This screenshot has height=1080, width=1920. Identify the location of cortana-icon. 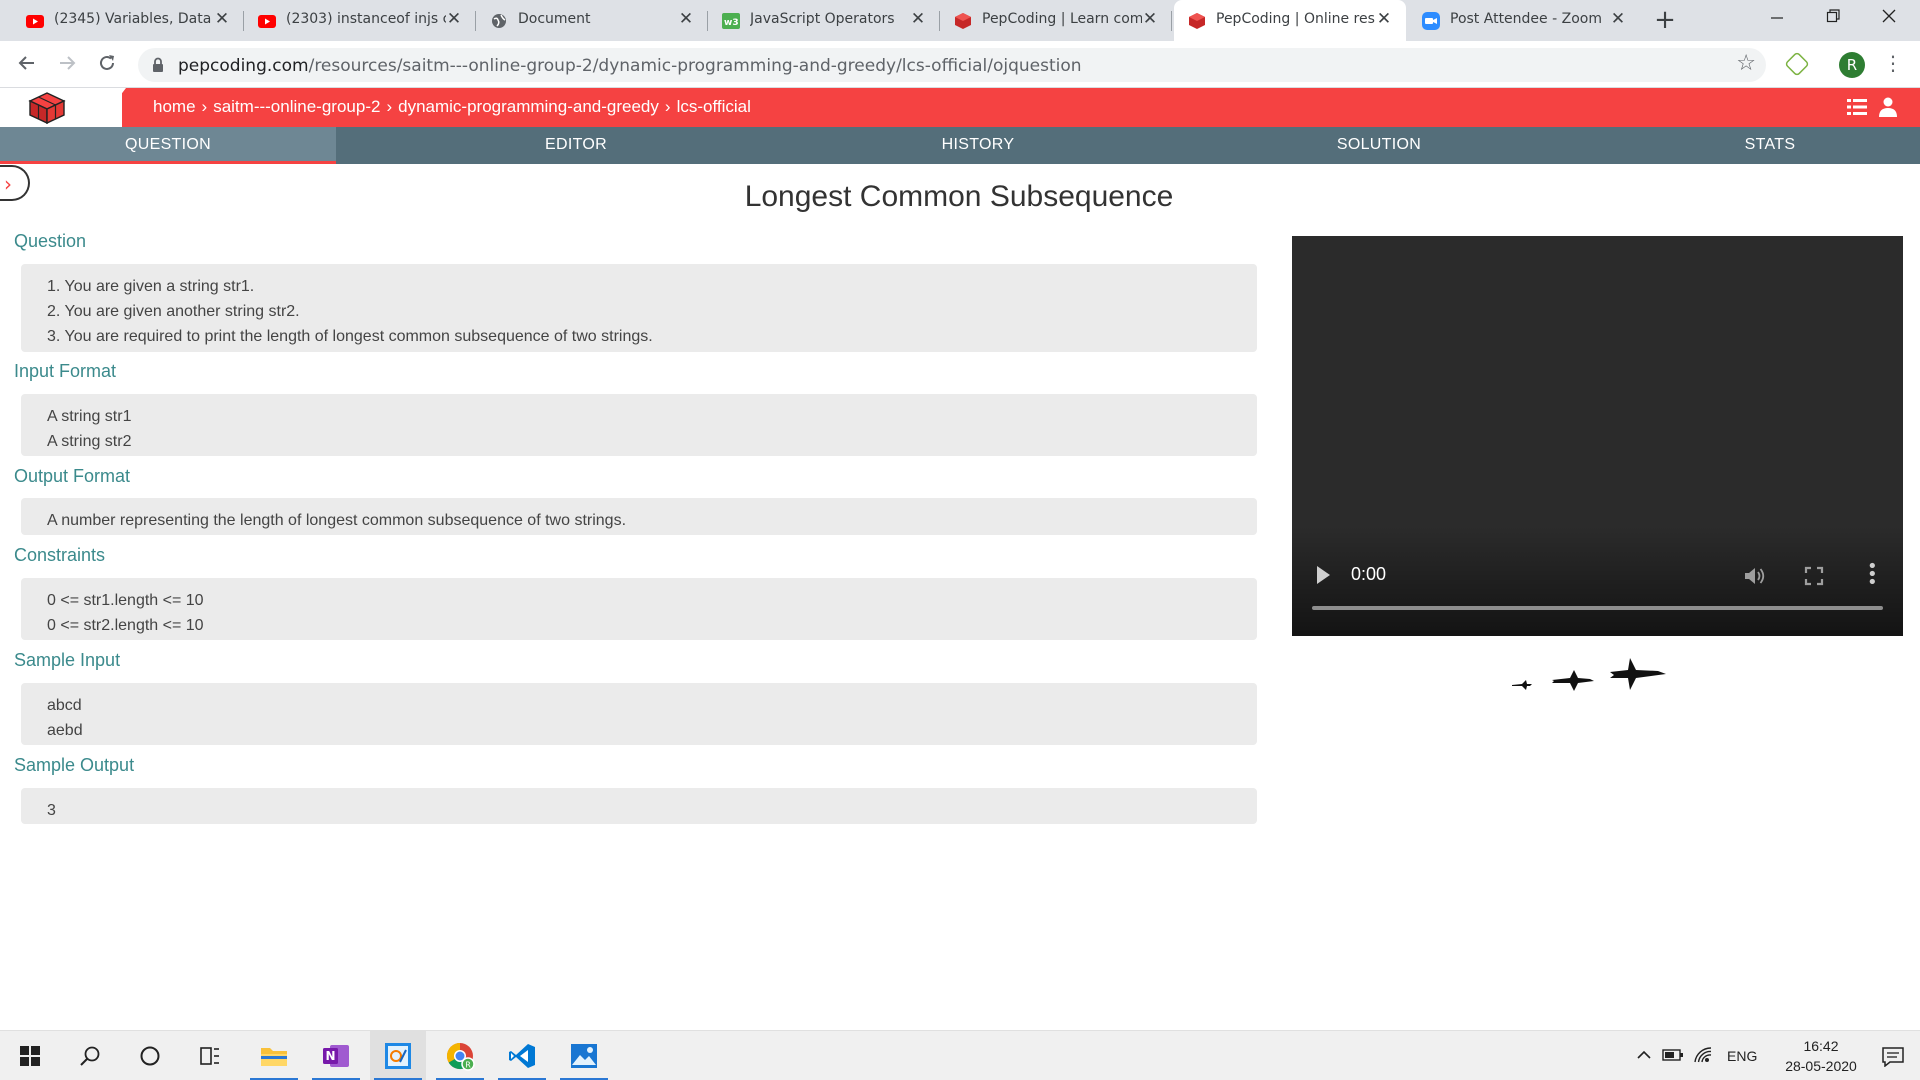
(150, 1055).